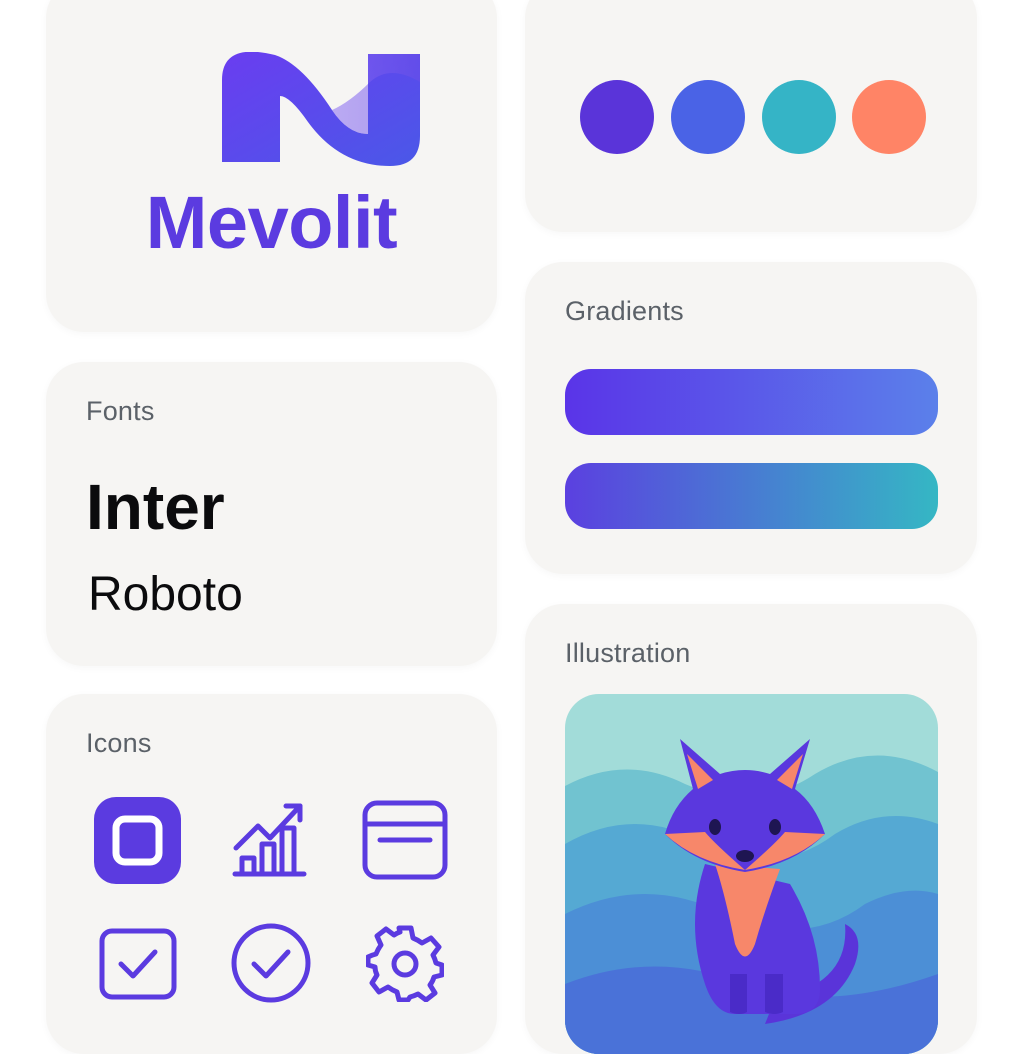  I want to click on app-square-icon, so click(137, 840).